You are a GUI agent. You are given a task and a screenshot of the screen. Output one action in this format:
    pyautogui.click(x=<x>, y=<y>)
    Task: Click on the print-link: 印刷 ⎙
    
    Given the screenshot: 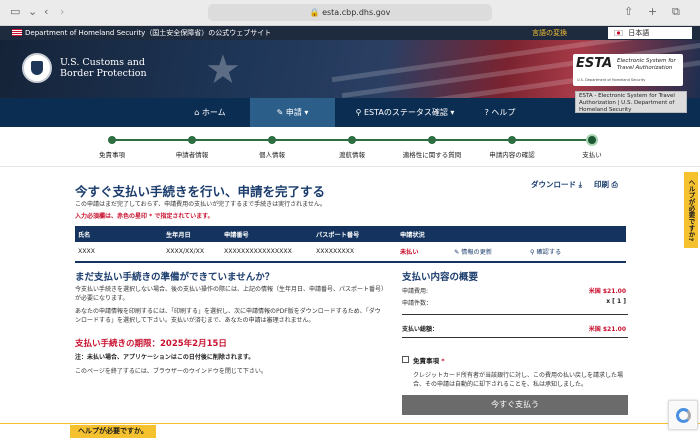 What is the action you would take?
    pyautogui.click(x=606, y=184)
    